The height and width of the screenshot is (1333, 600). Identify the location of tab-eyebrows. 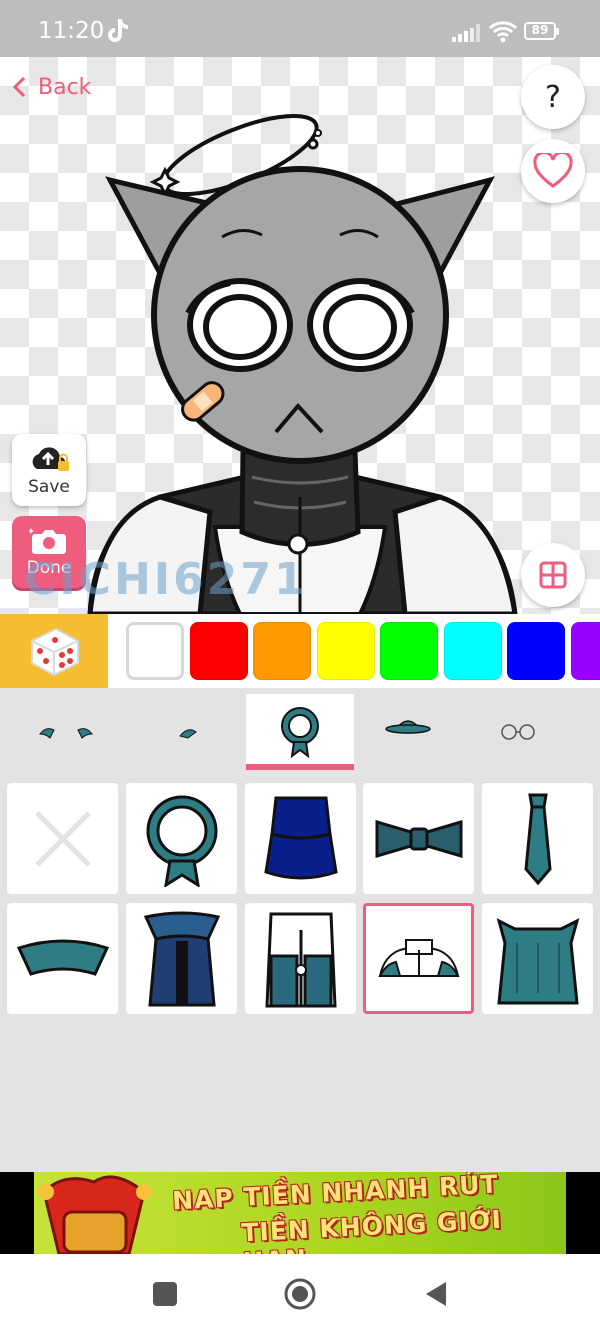
(66, 732).